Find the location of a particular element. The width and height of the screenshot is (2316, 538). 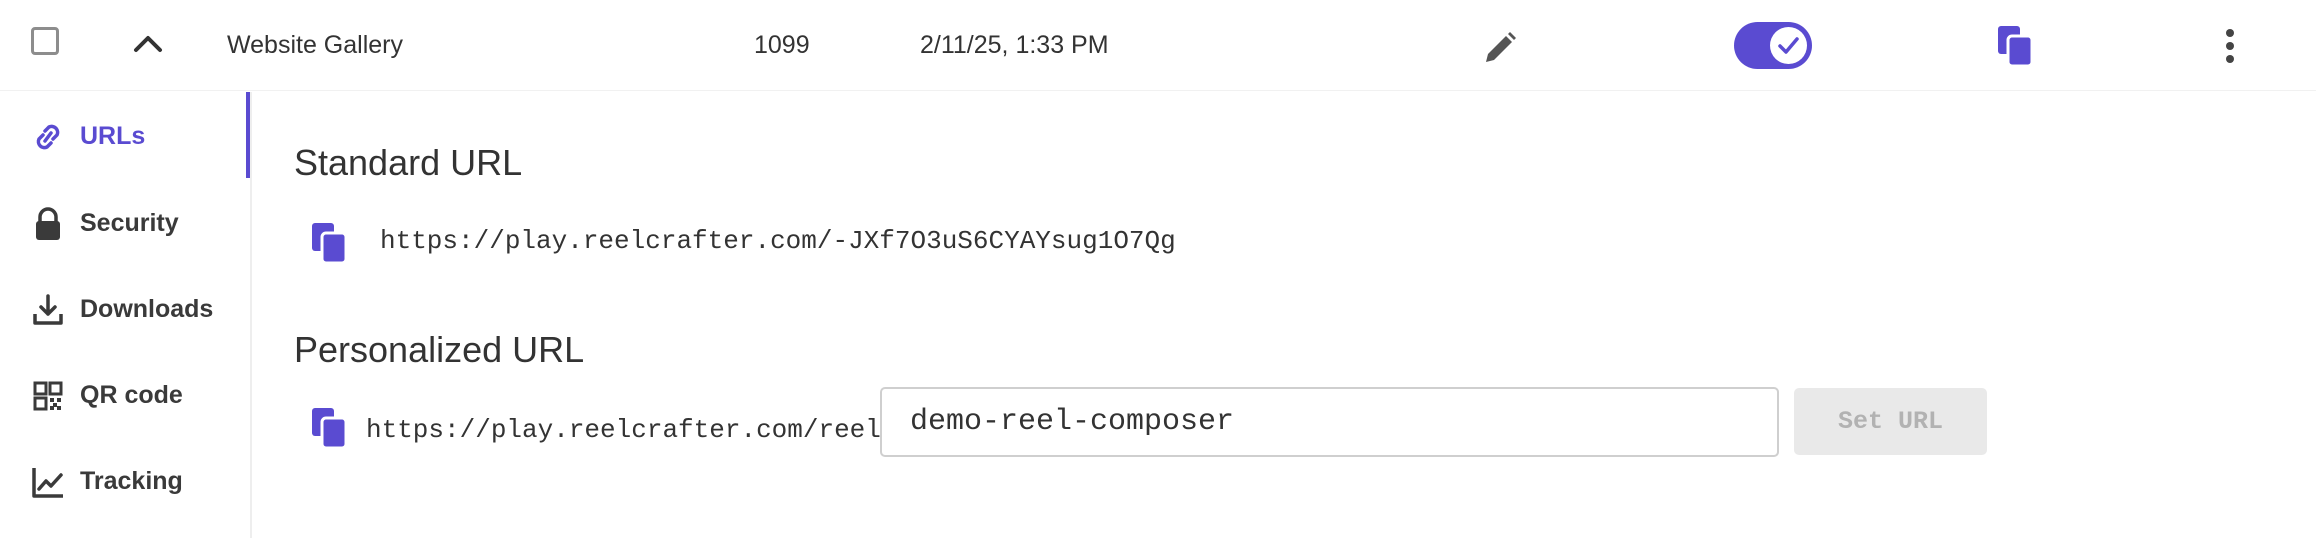

publish-toggle is located at coordinates (1773, 45).